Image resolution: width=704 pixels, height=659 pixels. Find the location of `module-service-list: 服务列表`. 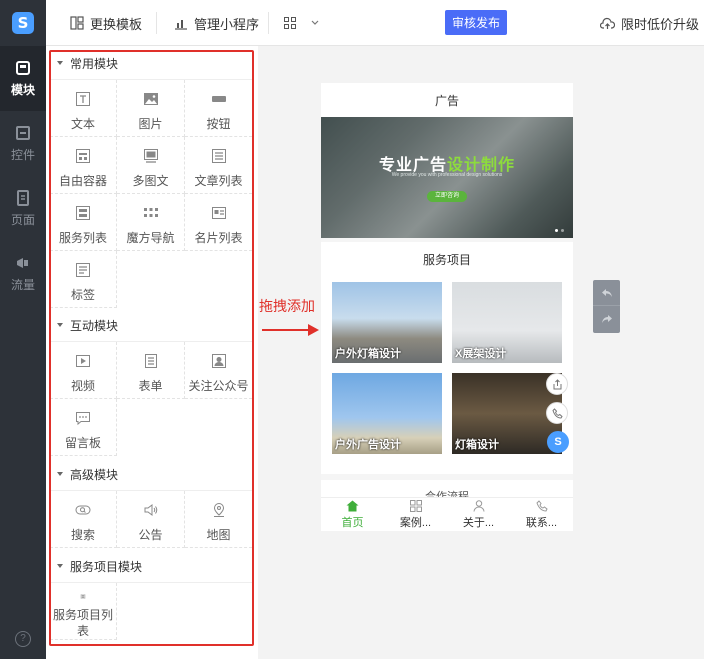

module-service-list: 服务列表 is located at coordinates (83, 222).